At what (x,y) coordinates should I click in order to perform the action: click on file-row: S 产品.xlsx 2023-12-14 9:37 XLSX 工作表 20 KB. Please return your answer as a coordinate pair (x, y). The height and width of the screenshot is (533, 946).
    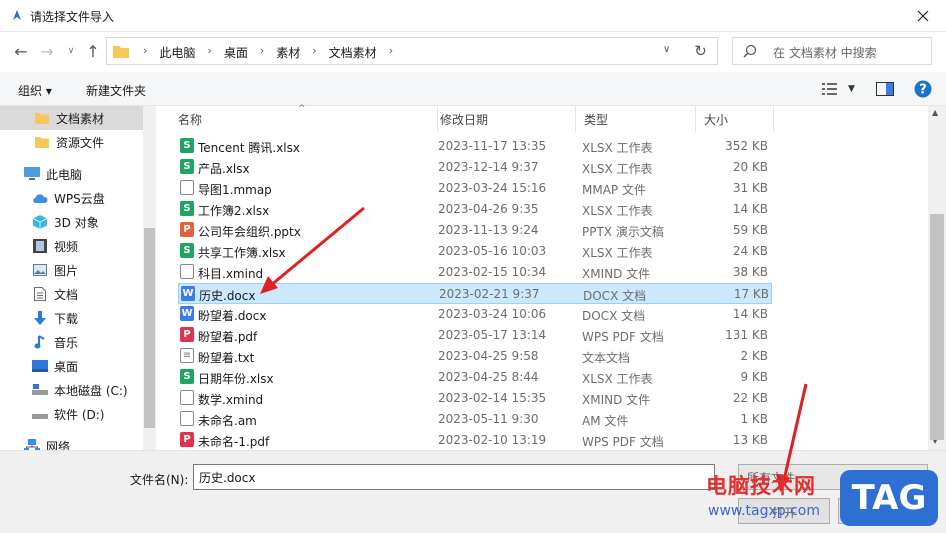
    Looking at the image, I should click on (475, 167).